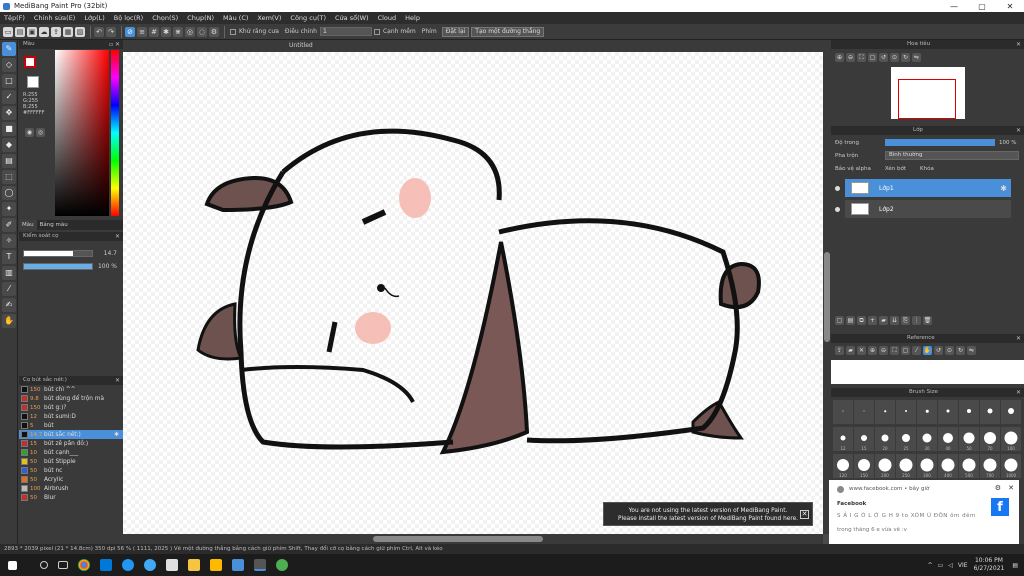 This screenshot has width=1024, height=576. What do you see at coordinates (948, 466) in the screenshot?
I see `brush-size-preset: 400` at bounding box center [948, 466].